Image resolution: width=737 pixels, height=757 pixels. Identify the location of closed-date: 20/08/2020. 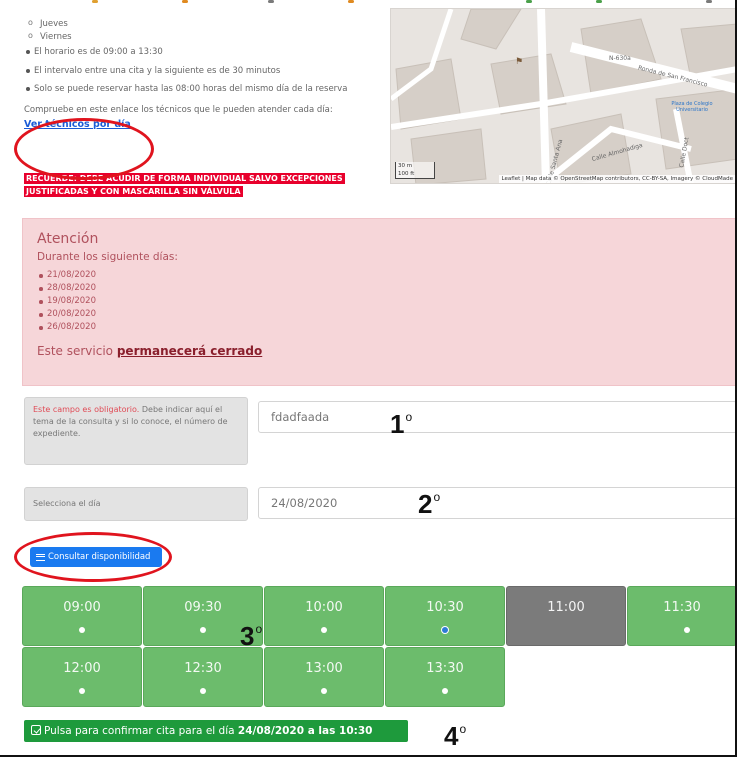
(379, 314).